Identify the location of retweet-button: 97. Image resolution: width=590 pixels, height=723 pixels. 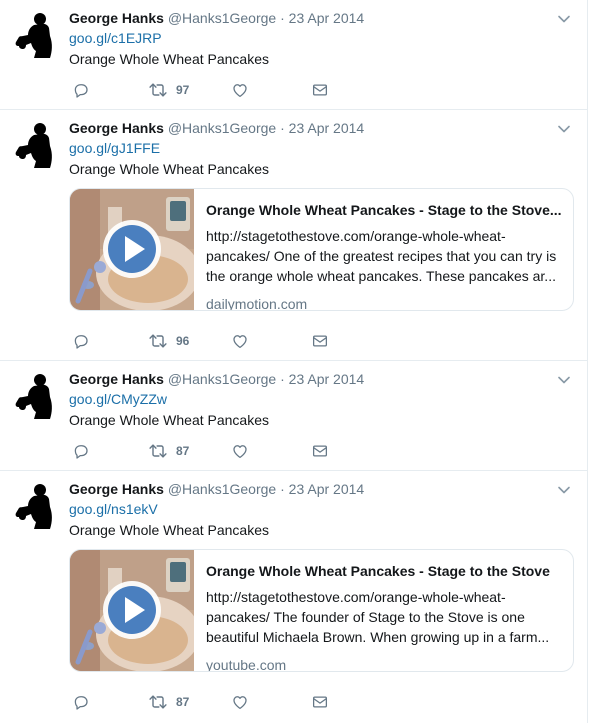
(168, 90).